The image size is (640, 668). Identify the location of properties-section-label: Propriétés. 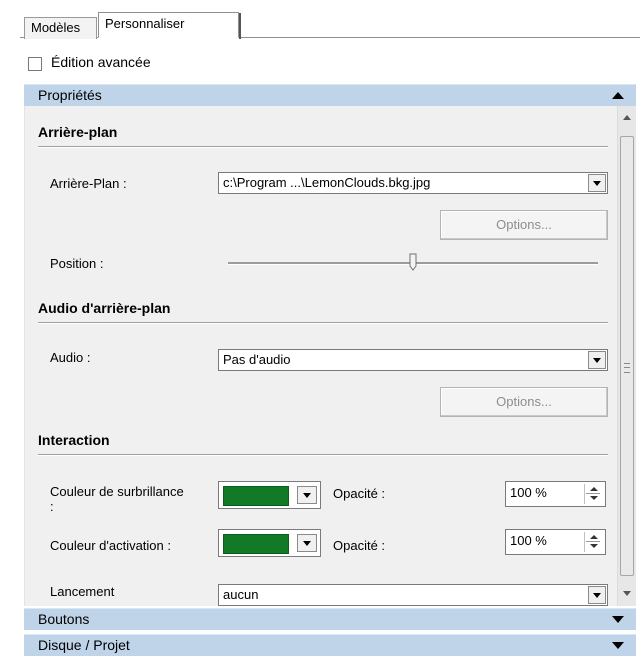
(70, 95).